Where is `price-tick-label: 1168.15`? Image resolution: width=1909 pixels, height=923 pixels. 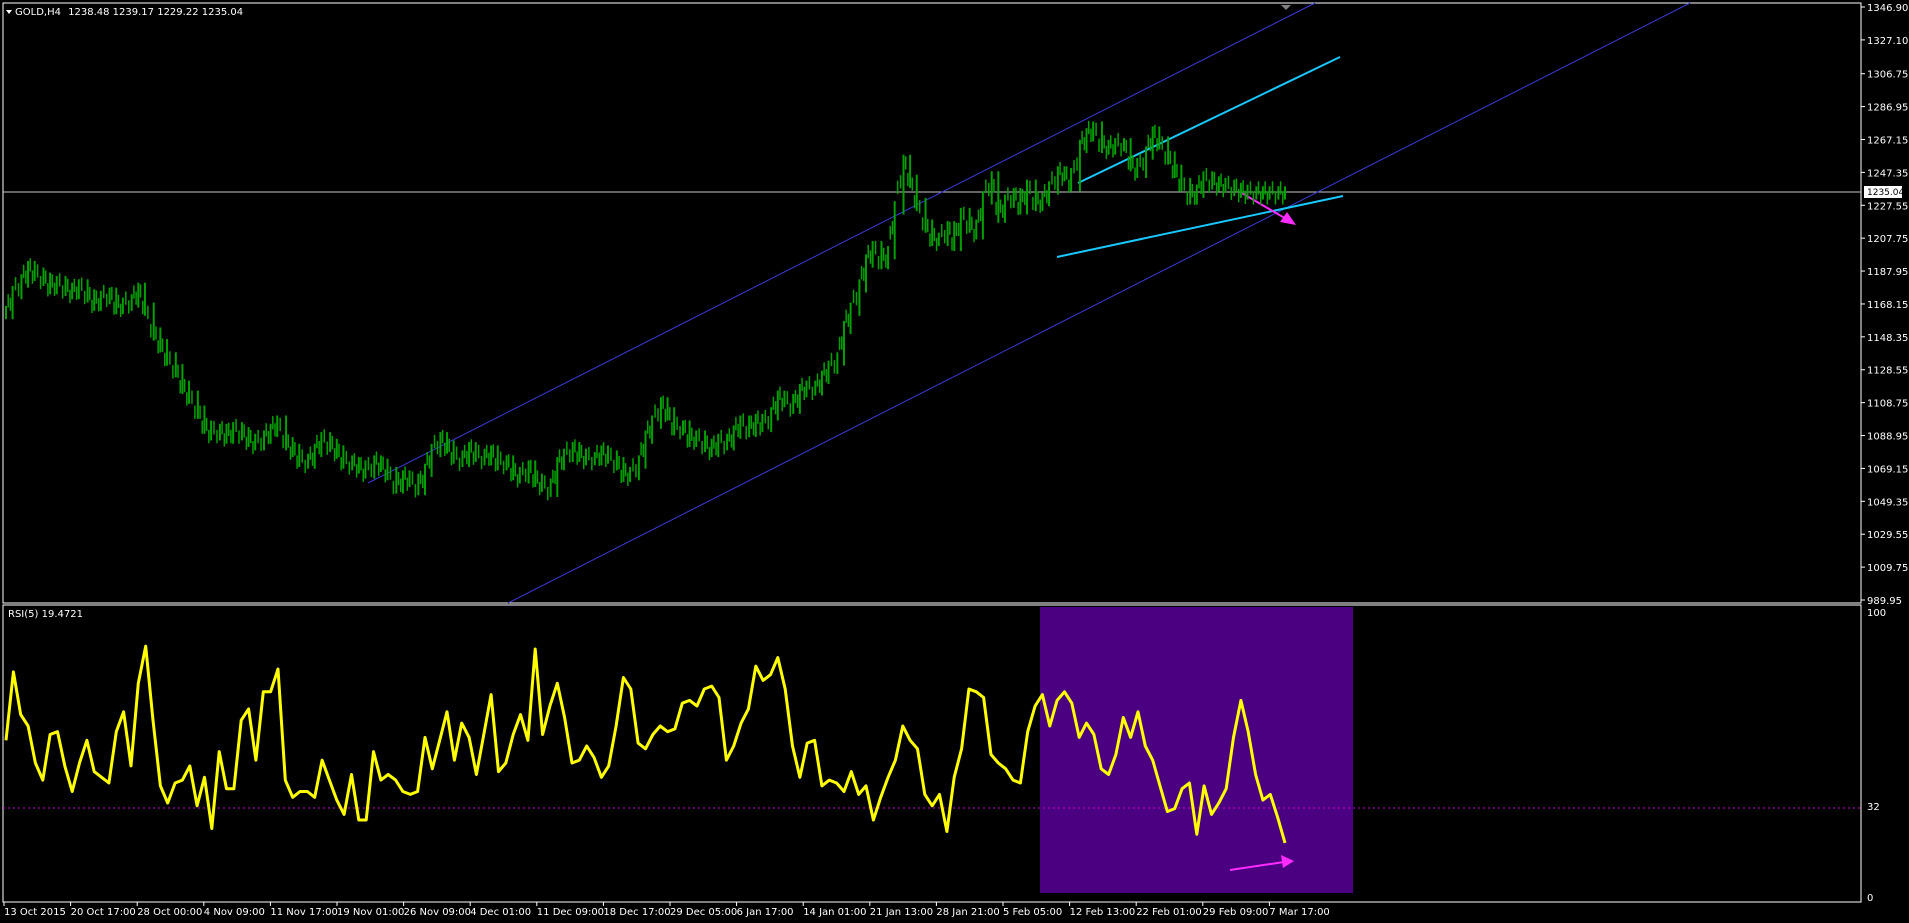 price-tick-label: 1168.15 is located at coordinates (1887, 305).